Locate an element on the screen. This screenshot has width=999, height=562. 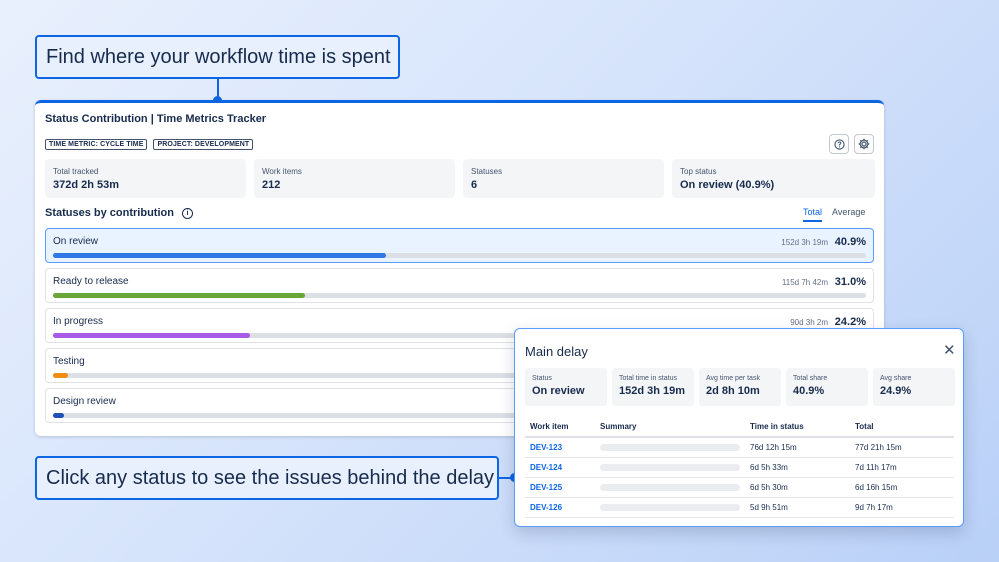
project-tag: PROJECT: DEVELOPMENT is located at coordinates (203, 144).